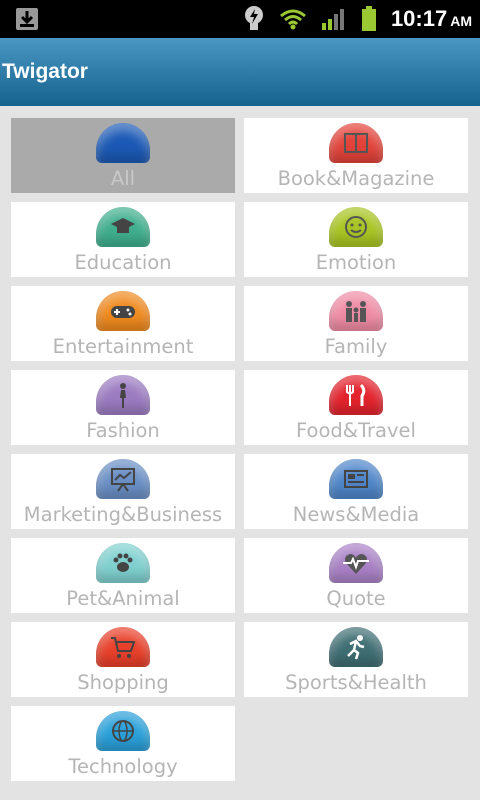 This screenshot has width=480, height=800. What do you see at coordinates (123, 430) in the screenshot?
I see `category-label: Fashion` at bounding box center [123, 430].